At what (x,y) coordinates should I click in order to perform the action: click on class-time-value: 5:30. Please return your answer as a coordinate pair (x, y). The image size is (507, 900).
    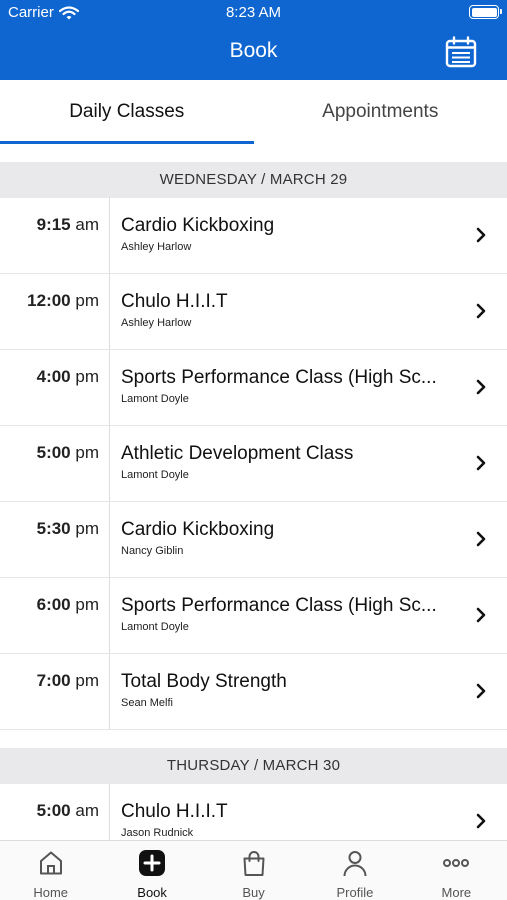
    Looking at the image, I should click on (53, 528).